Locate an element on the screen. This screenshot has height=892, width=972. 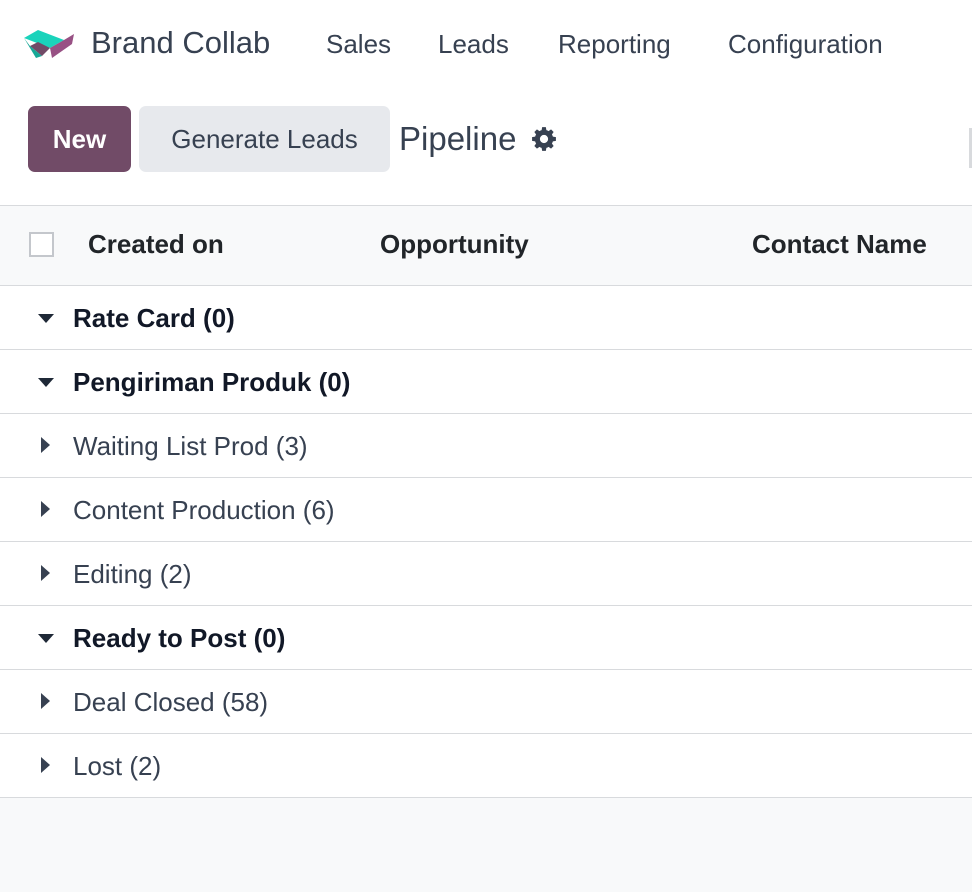
control-panel: New Generate Leads Pipeline is located at coordinates (486, 147).